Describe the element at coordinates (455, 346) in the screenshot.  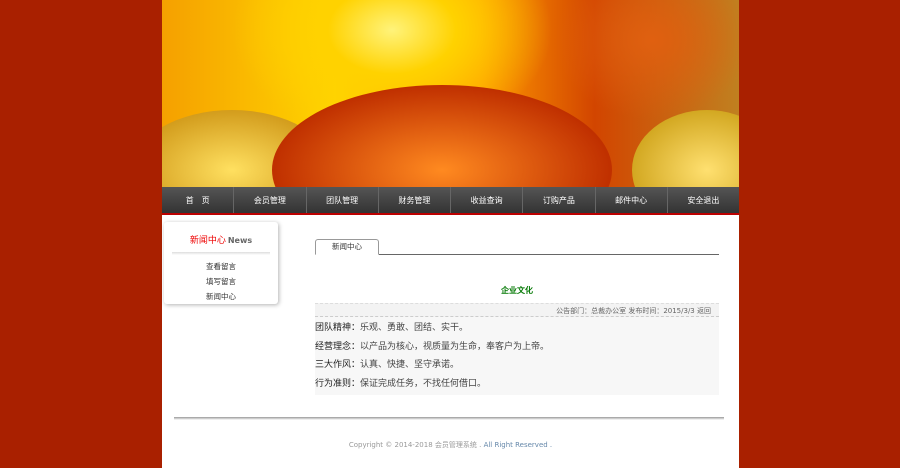
I see `line-value: 以产品为核心，视质量为生命，奉客户为上帝。` at that location.